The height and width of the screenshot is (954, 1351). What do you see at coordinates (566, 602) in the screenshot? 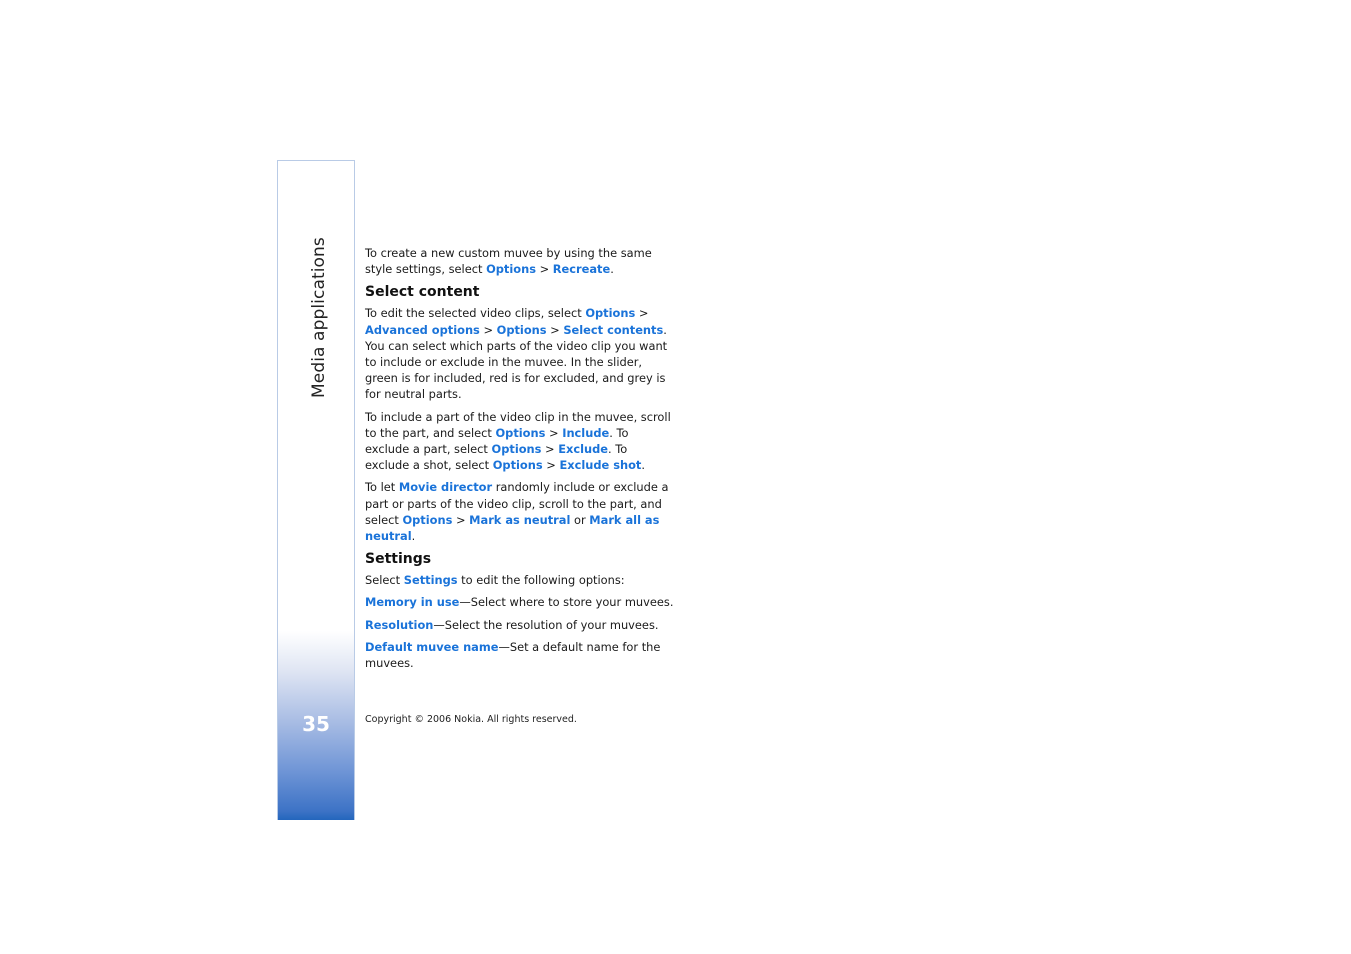
I see `text-run: —Select where to store your muvees.` at bounding box center [566, 602].